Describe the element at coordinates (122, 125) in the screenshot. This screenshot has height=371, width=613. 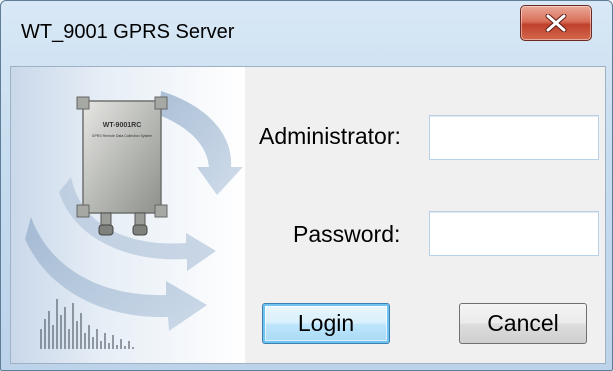
I see `device-label: WT-9001RC` at that location.